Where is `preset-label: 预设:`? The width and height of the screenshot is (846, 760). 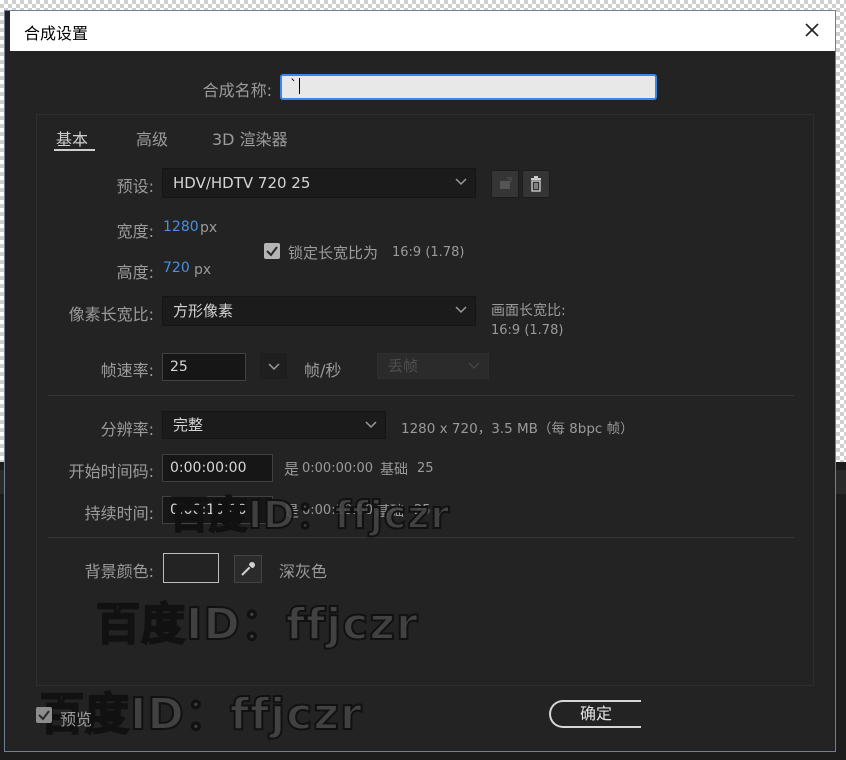 preset-label: 预设: is located at coordinates (135, 186).